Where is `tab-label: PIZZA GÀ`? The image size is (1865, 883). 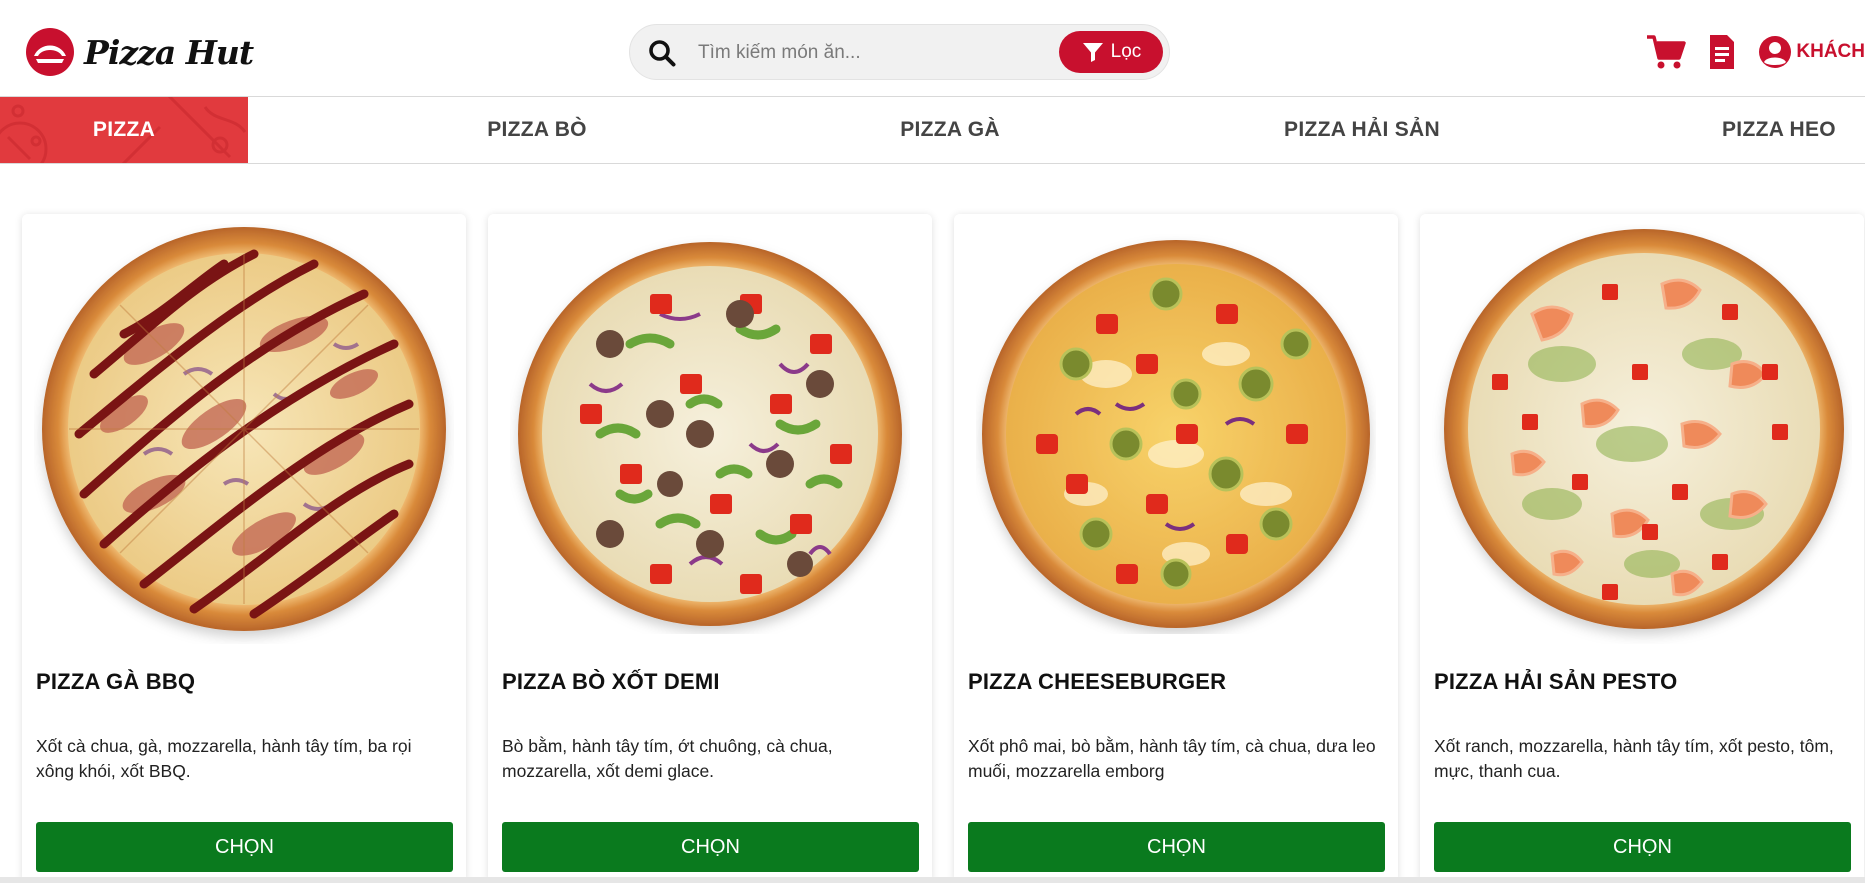 tab-label: PIZZA GÀ is located at coordinates (950, 129).